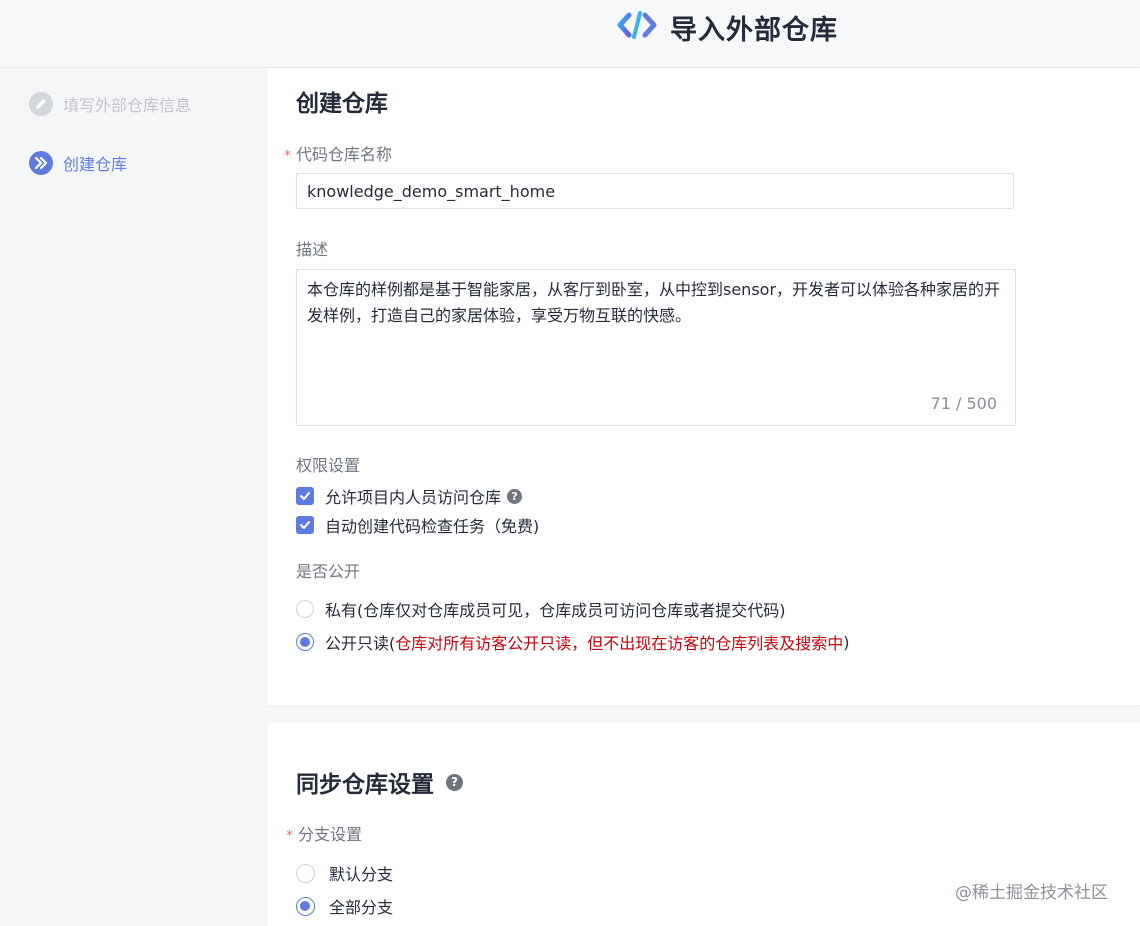 The width and height of the screenshot is (1140, 926). I want to click on option-label: 自动创建代码检查任务（免费), so click(432, 526).